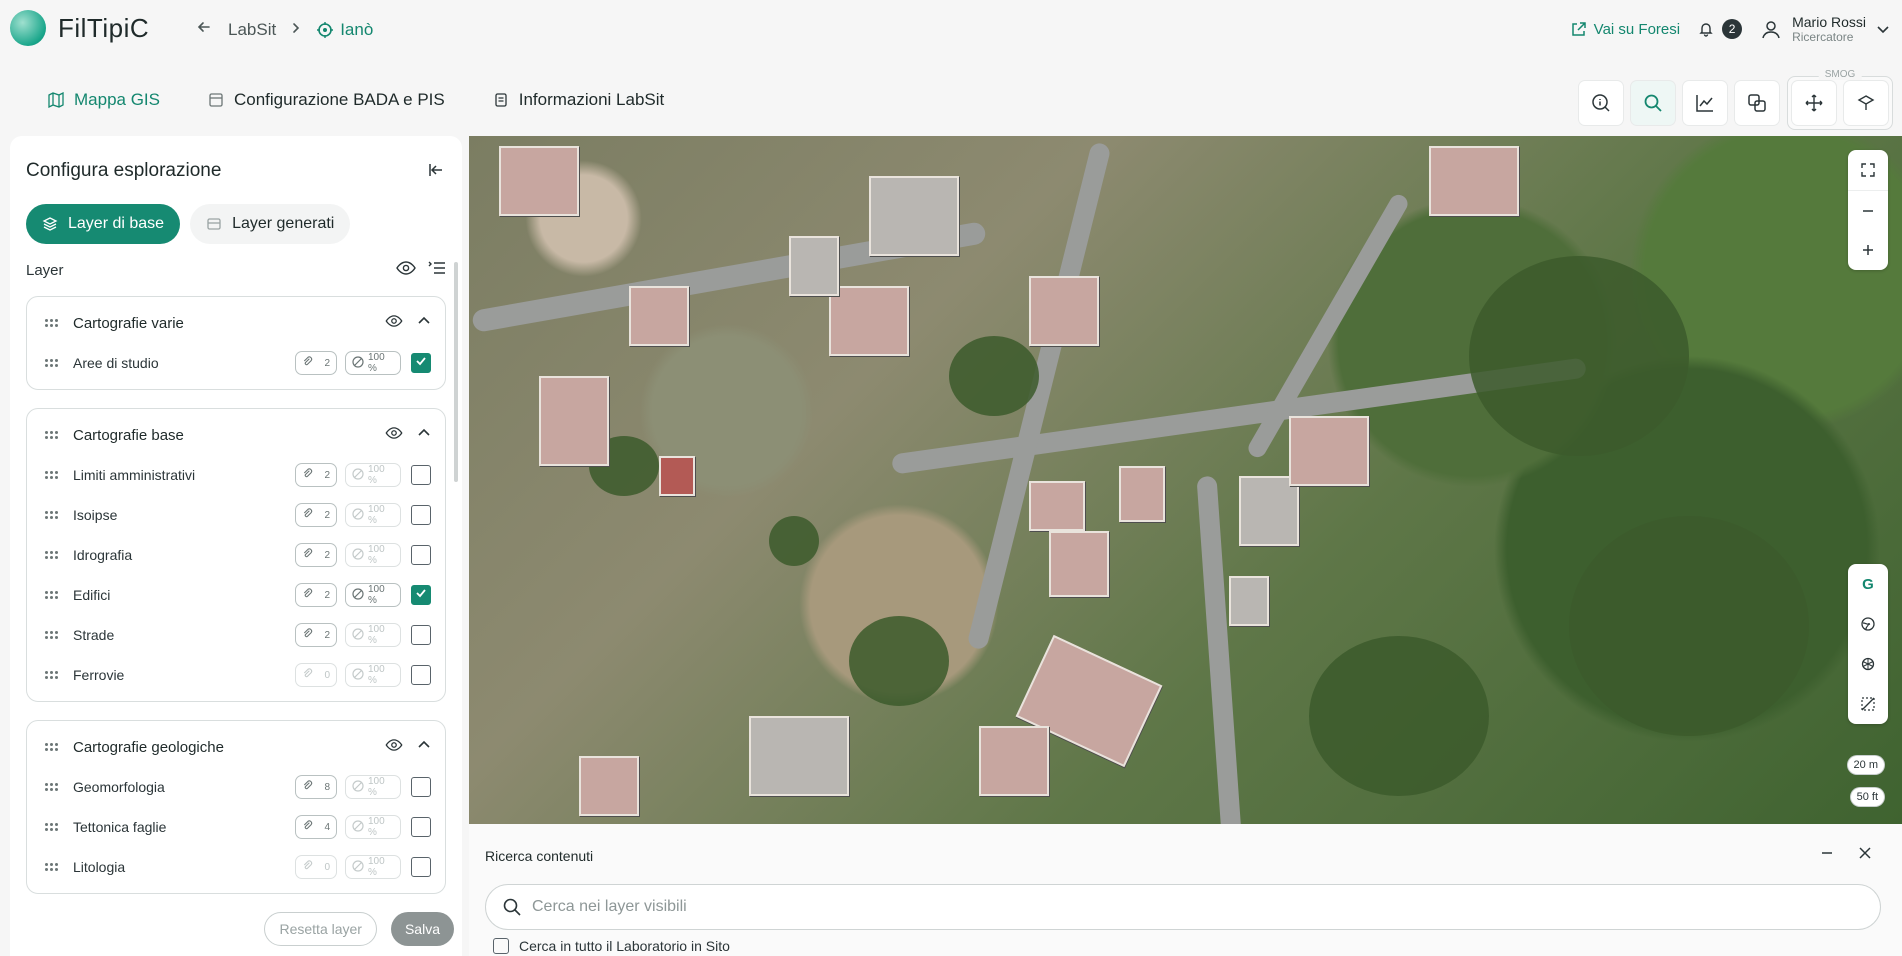 The image size is (1902, 956). What do you see at coordinates (1579, 356) in the screenshot?
I see `map-tree` at bounding box center [1579, 356].